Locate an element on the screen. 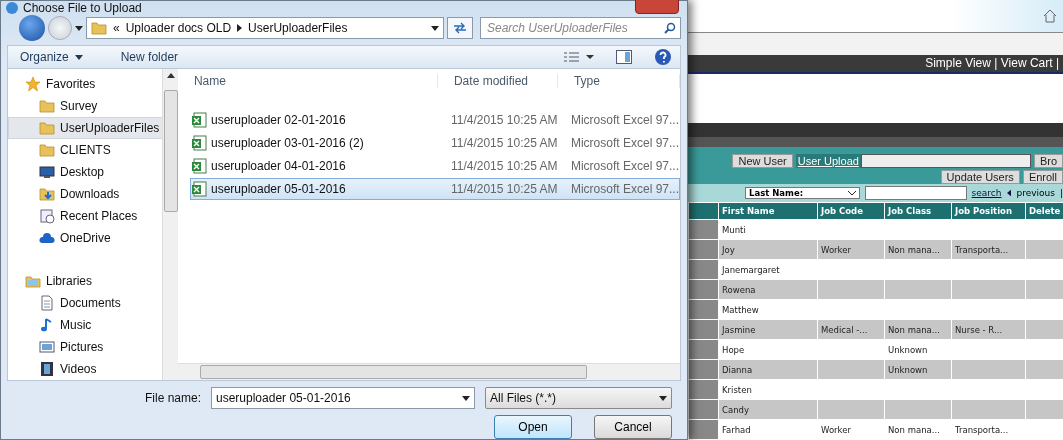 Image resolution: width=1063 pixels, height=440 pixels. left-triangle-icon is located at coordinates (1009, 193).